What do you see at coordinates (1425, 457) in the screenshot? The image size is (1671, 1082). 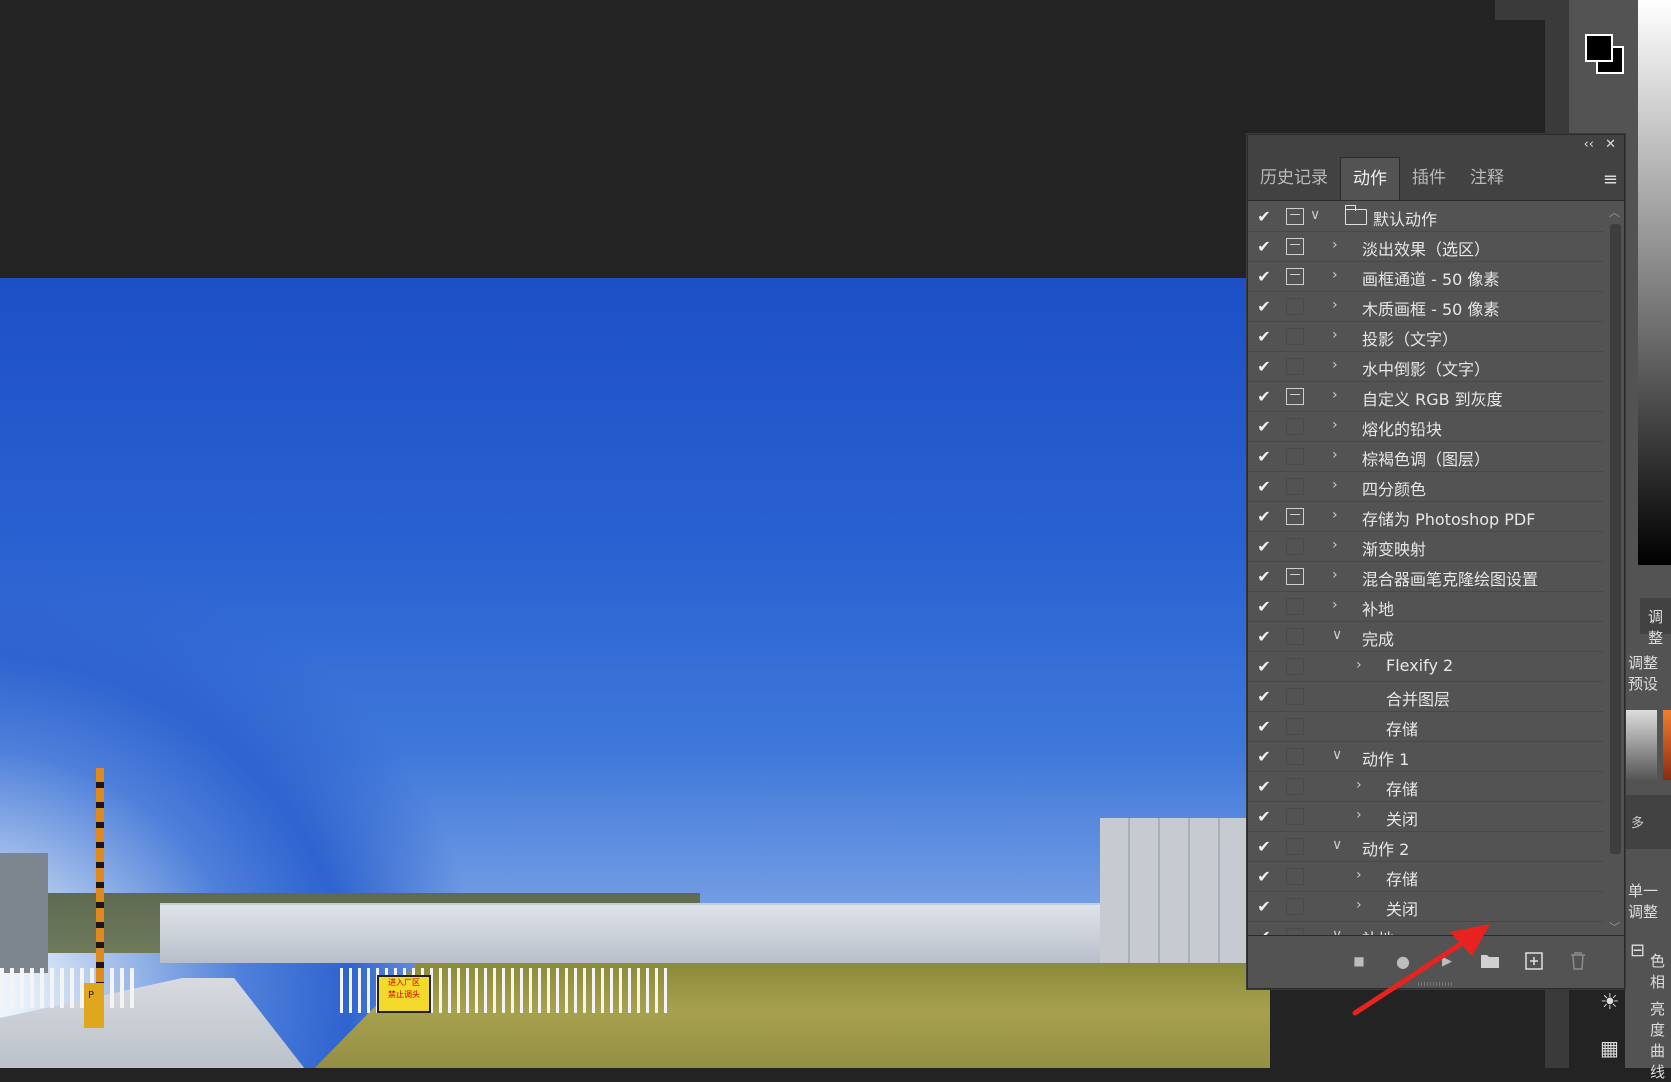 I see `action-row: ✔ › 棕褐色调（图层）` at bounding box center [1425, 457].